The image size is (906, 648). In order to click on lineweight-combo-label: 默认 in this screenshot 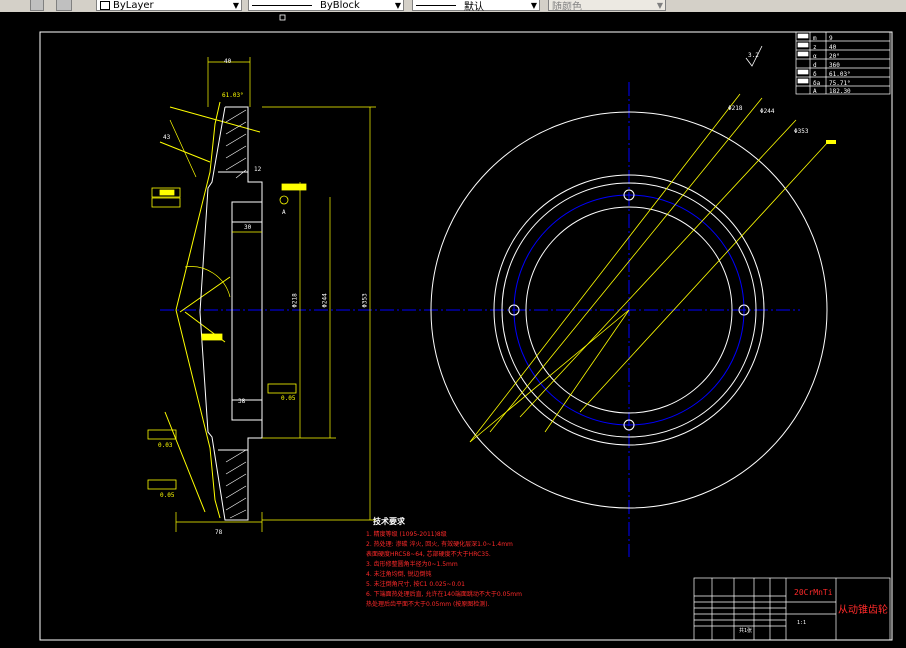, I will do `click(474, 7)`.